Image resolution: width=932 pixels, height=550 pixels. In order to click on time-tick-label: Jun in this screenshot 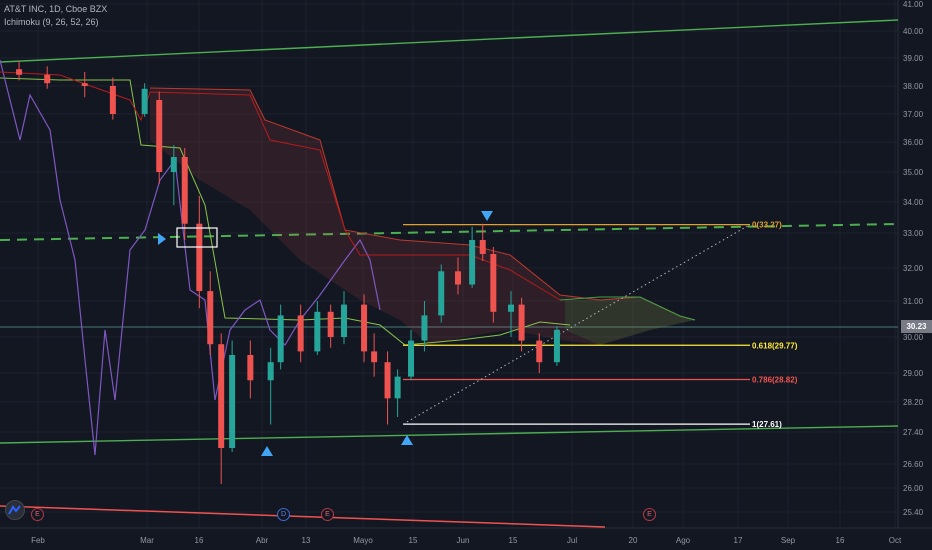, I will do `click(463, 540)`.